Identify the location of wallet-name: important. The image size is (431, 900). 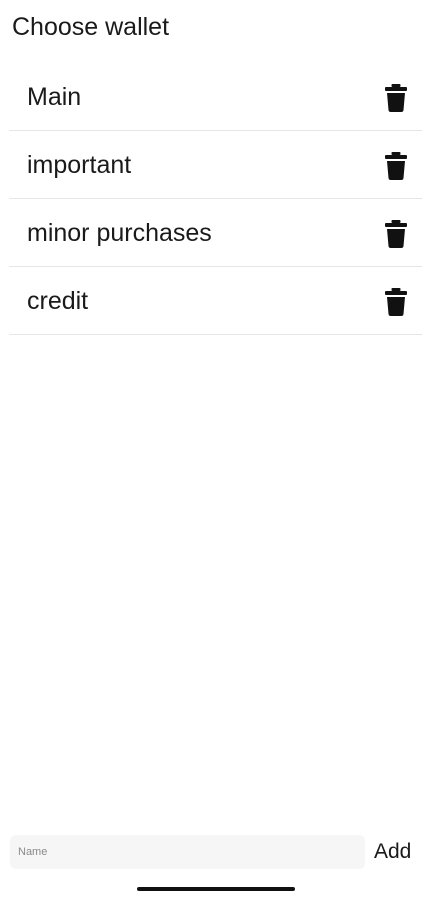
(79, 165).